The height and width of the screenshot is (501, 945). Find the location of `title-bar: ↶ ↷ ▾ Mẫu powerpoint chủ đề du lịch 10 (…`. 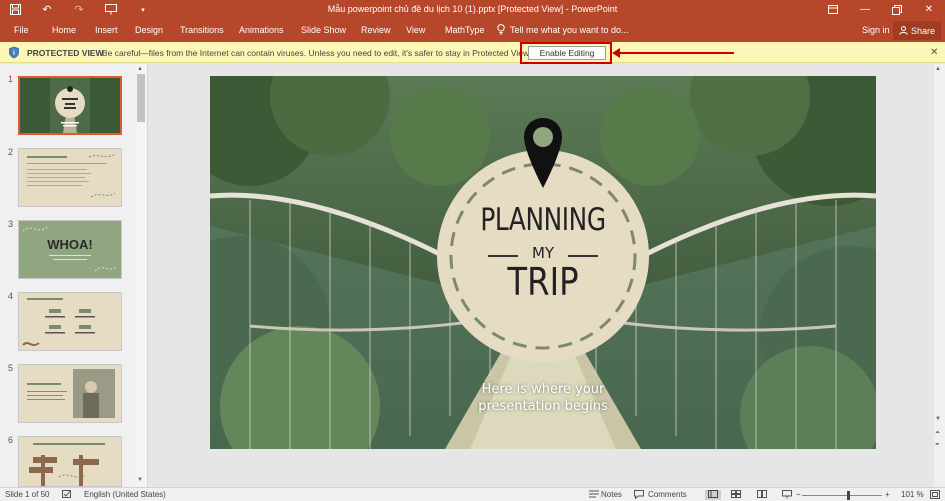

title-bar: ↶ ↷ ▾ Mẫu powerpoint chủ đề du lịch 10 (… is located at coordinates (472, 9).